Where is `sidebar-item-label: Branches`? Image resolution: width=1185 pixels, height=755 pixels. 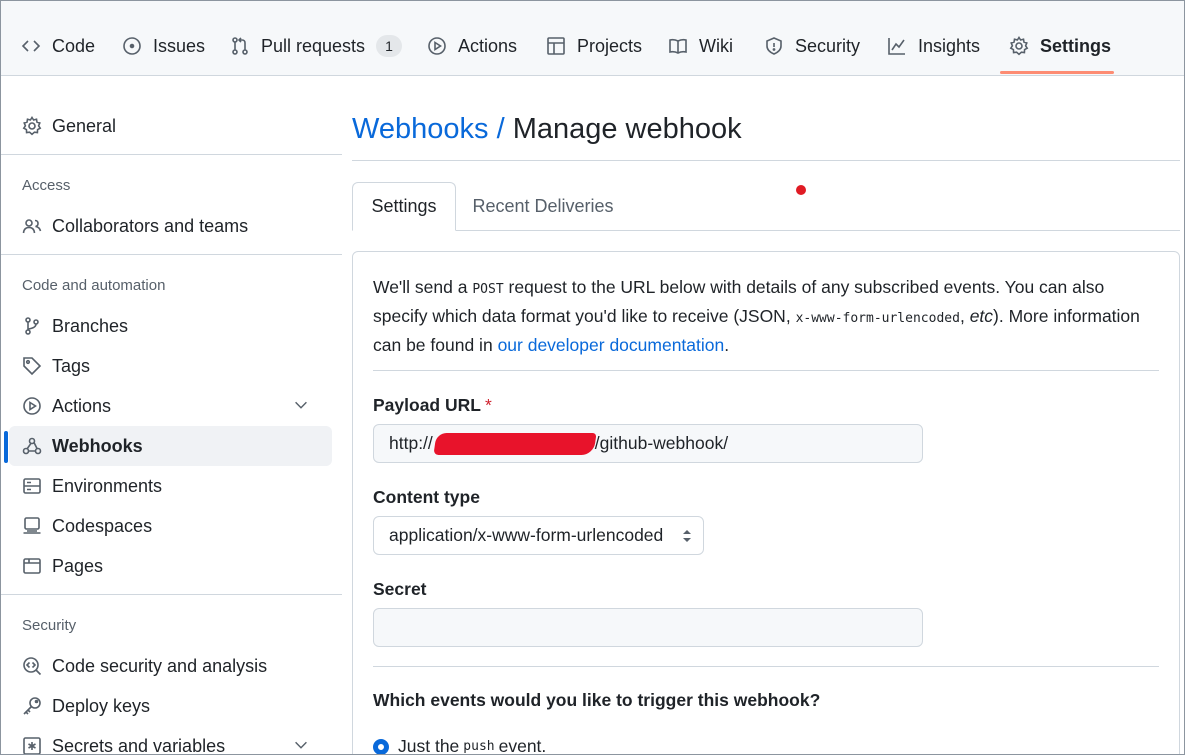
sidebar-item-label: Branches is located at coordinates (90, 325).